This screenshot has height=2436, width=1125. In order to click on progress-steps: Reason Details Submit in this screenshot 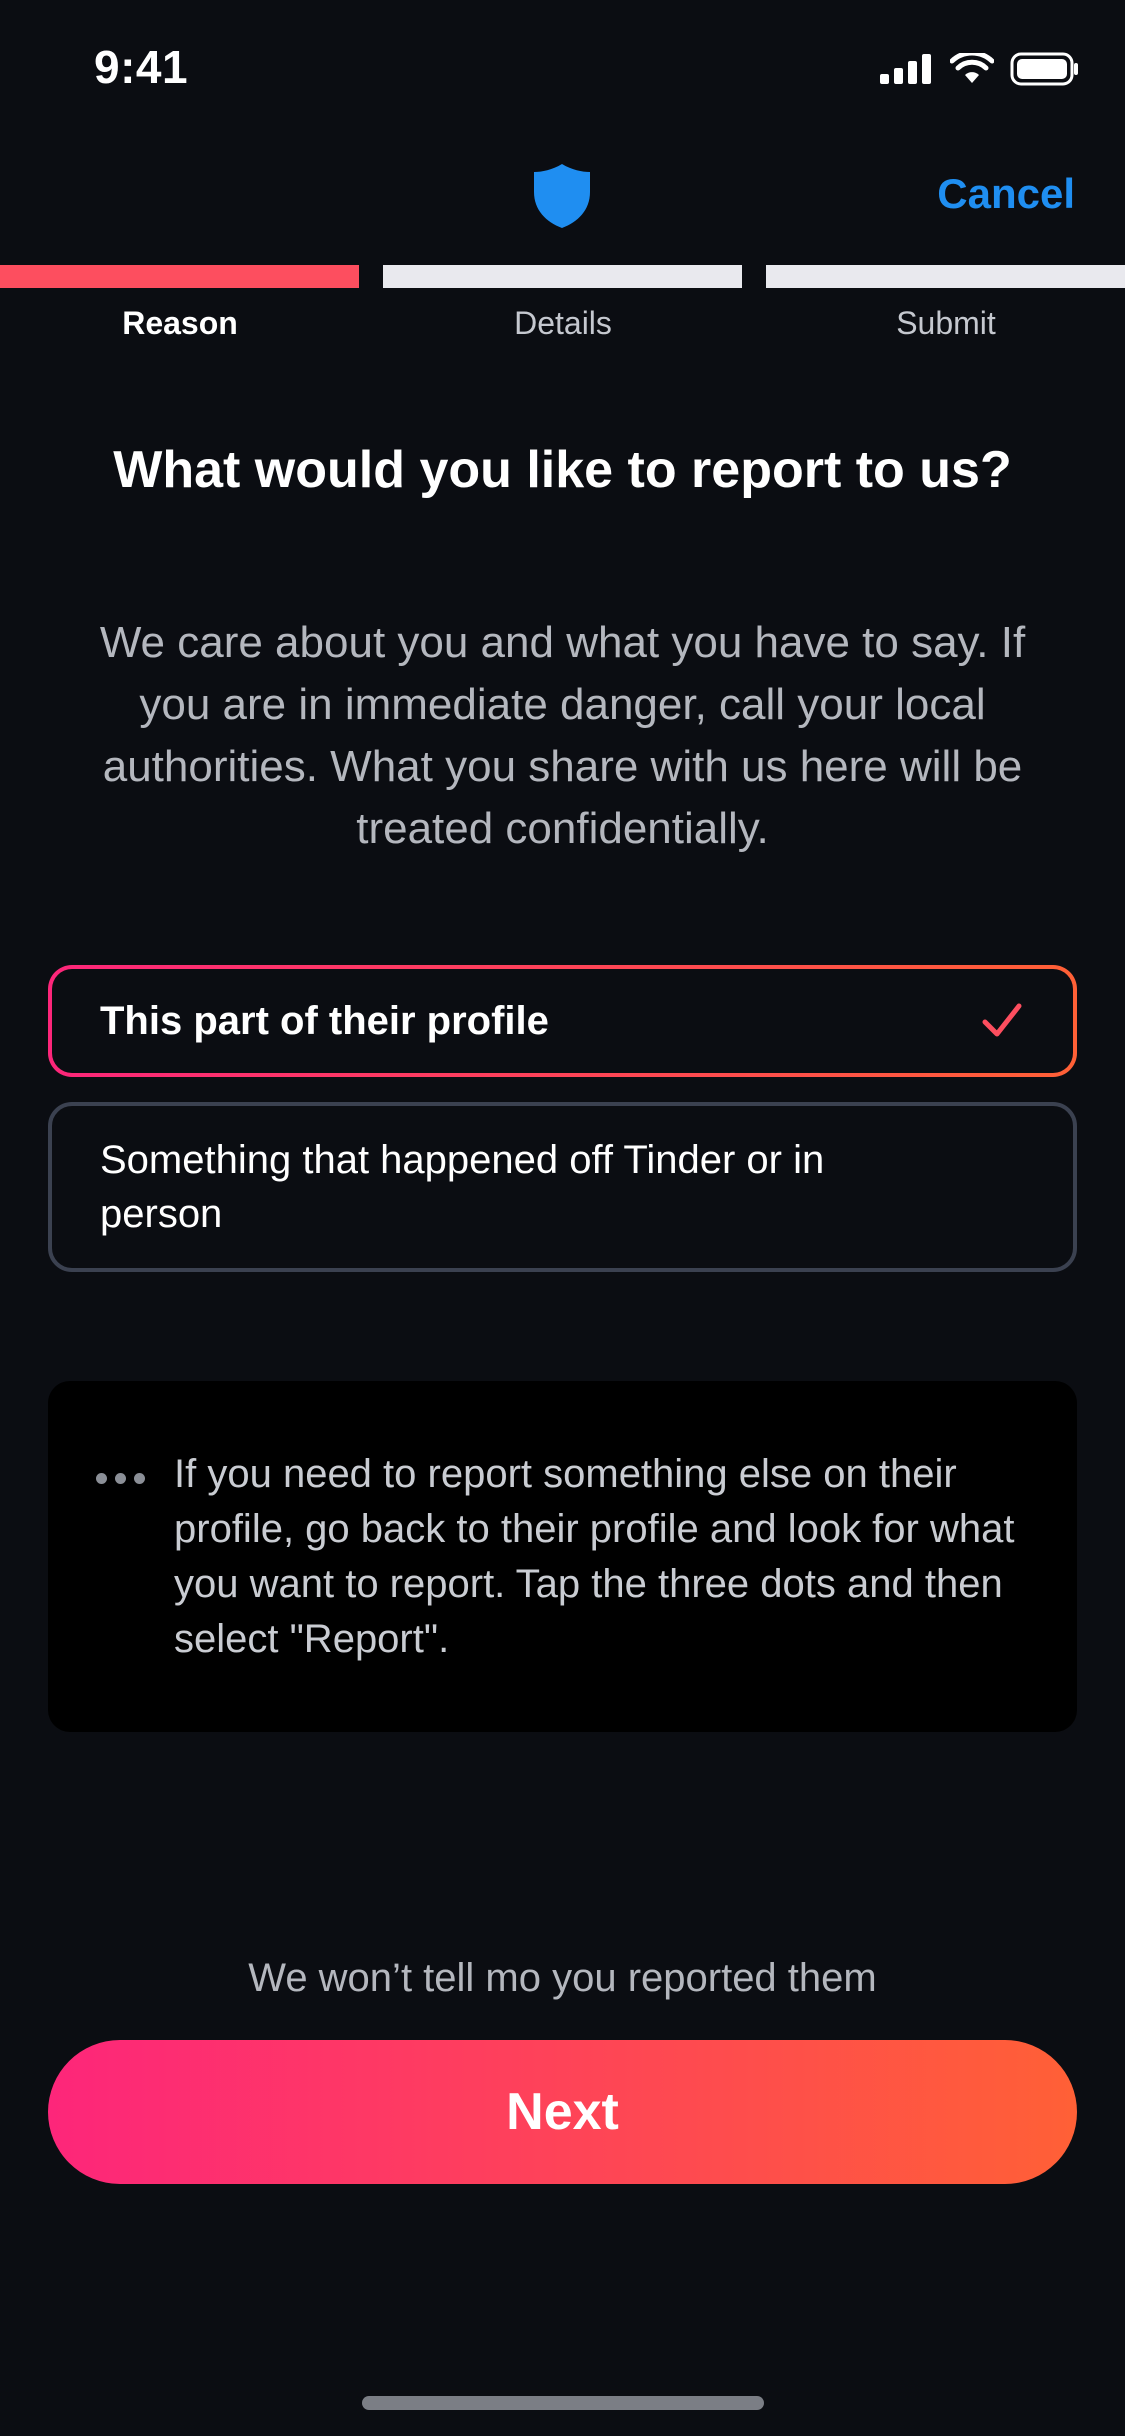, I will do `click(562, 327)`.